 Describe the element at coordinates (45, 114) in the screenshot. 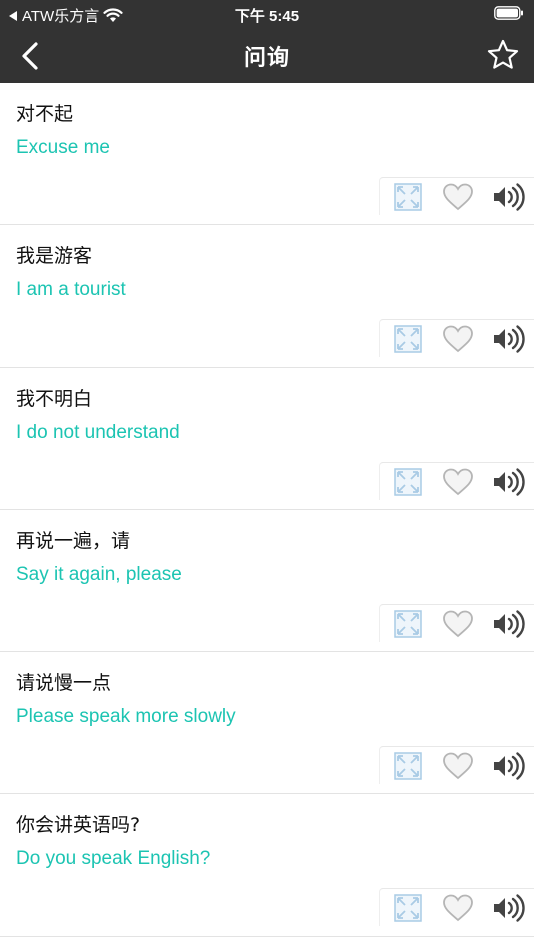

I see `phrase-chinese: 对不起` at that location.